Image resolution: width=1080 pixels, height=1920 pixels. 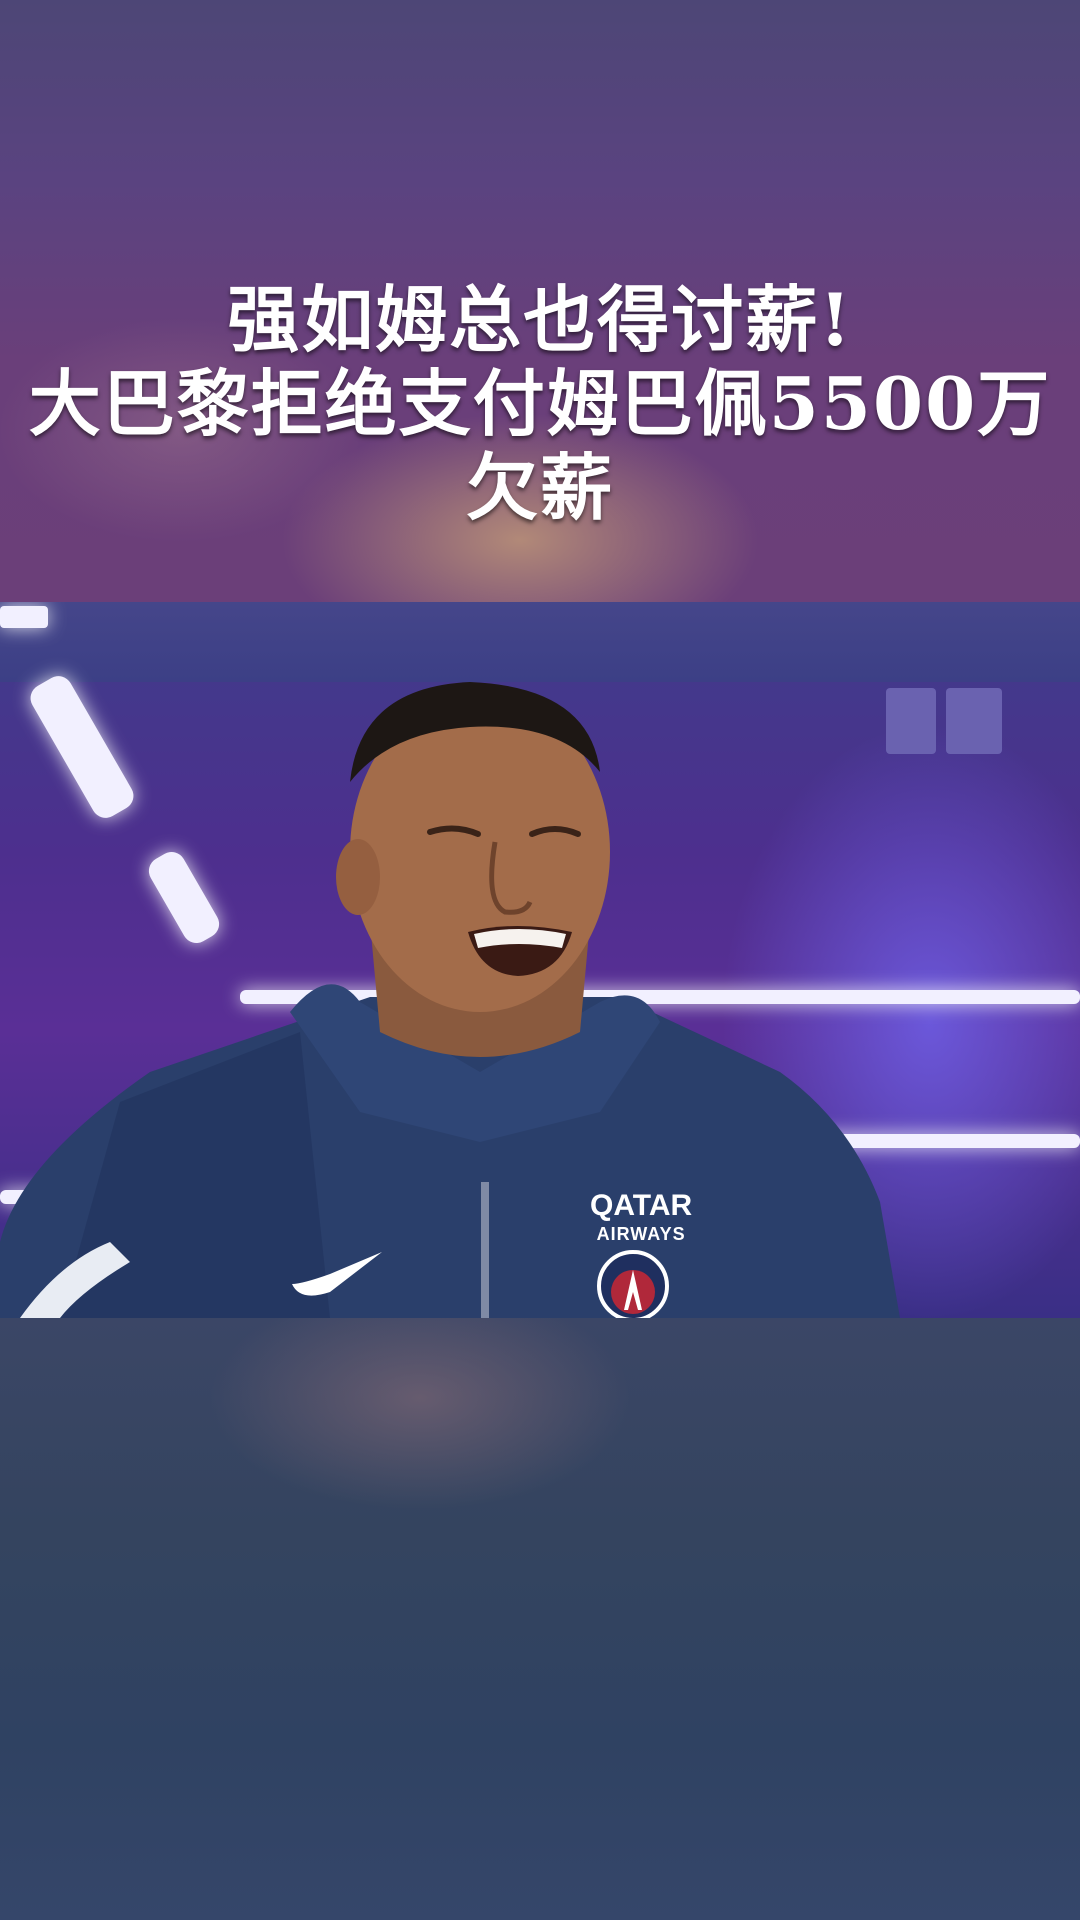 I want to click on sponsor-logo: QATAR AIRWAYS, so click(x=641, y=1218).